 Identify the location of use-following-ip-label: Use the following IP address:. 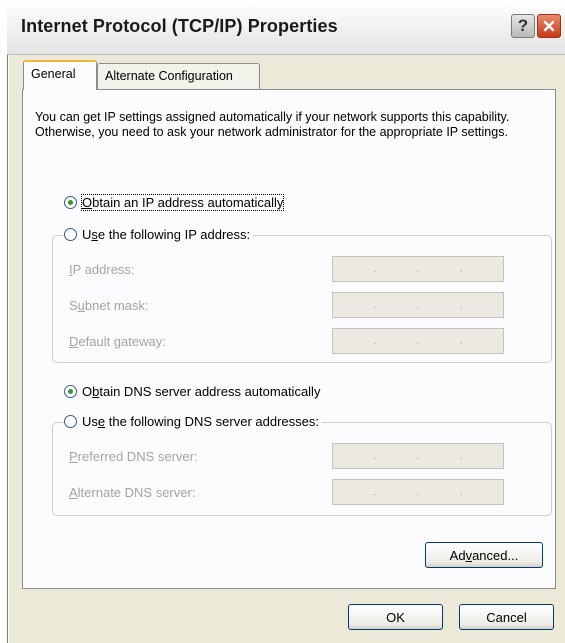
(166, 234).